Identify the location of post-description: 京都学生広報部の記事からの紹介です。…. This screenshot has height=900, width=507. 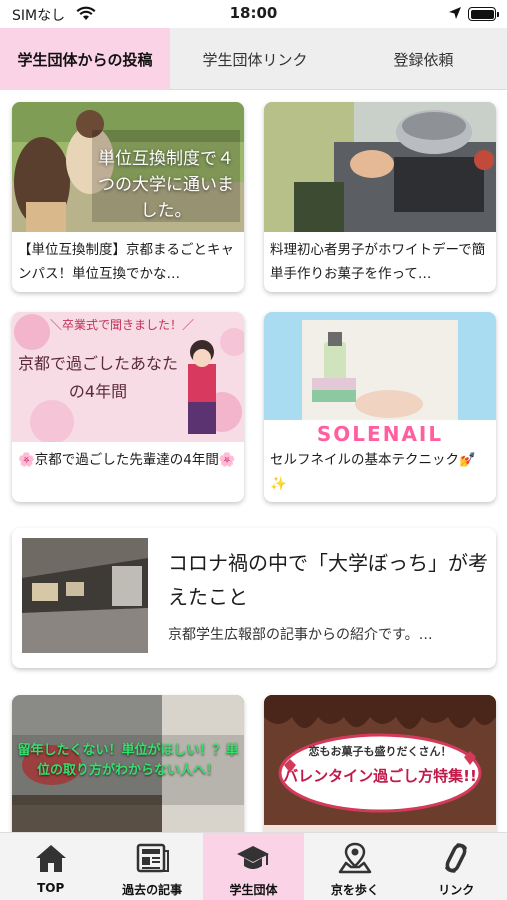
(300, 635).